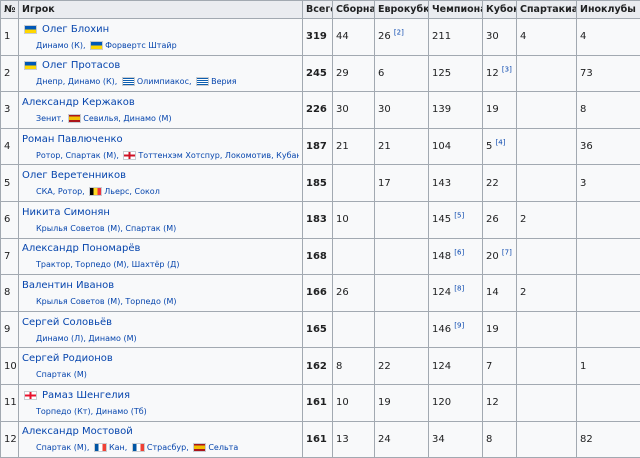 Image resolution: width=640 pixels, height=458 pixels. Describe the element at coordinates (459, 289) in the screenshot. I see `reference-link: [8]` at that location.